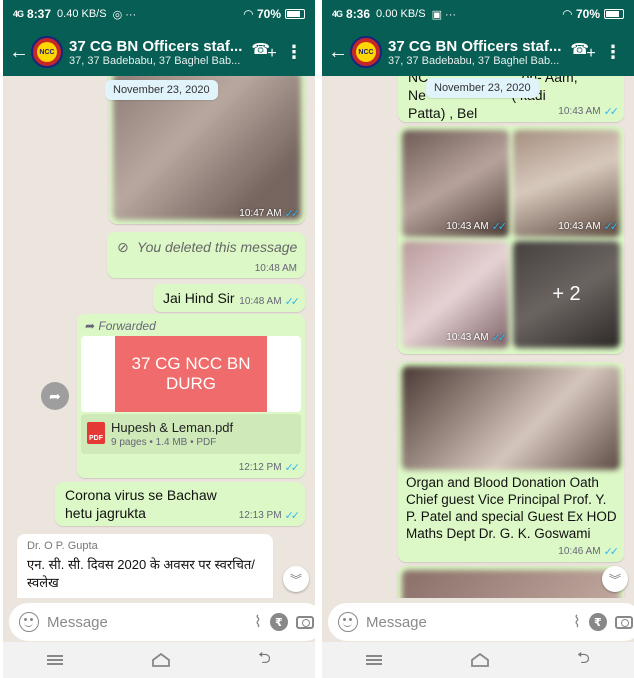 Image resolution: width=634 pixels, height=678 pixels. I want to click on image-album-message: 10:43 AM ✓✓ 10:43 AM ✓✓ 10:43 AM ✓✓ + 2, so click(511, 240).